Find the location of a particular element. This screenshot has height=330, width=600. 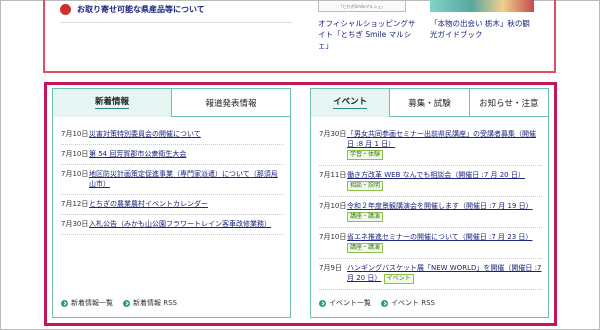

list-item: 7月30日 入札公告（みかも山公園フラワートレイン客車改修業務） is located at coordinates (172, 225).